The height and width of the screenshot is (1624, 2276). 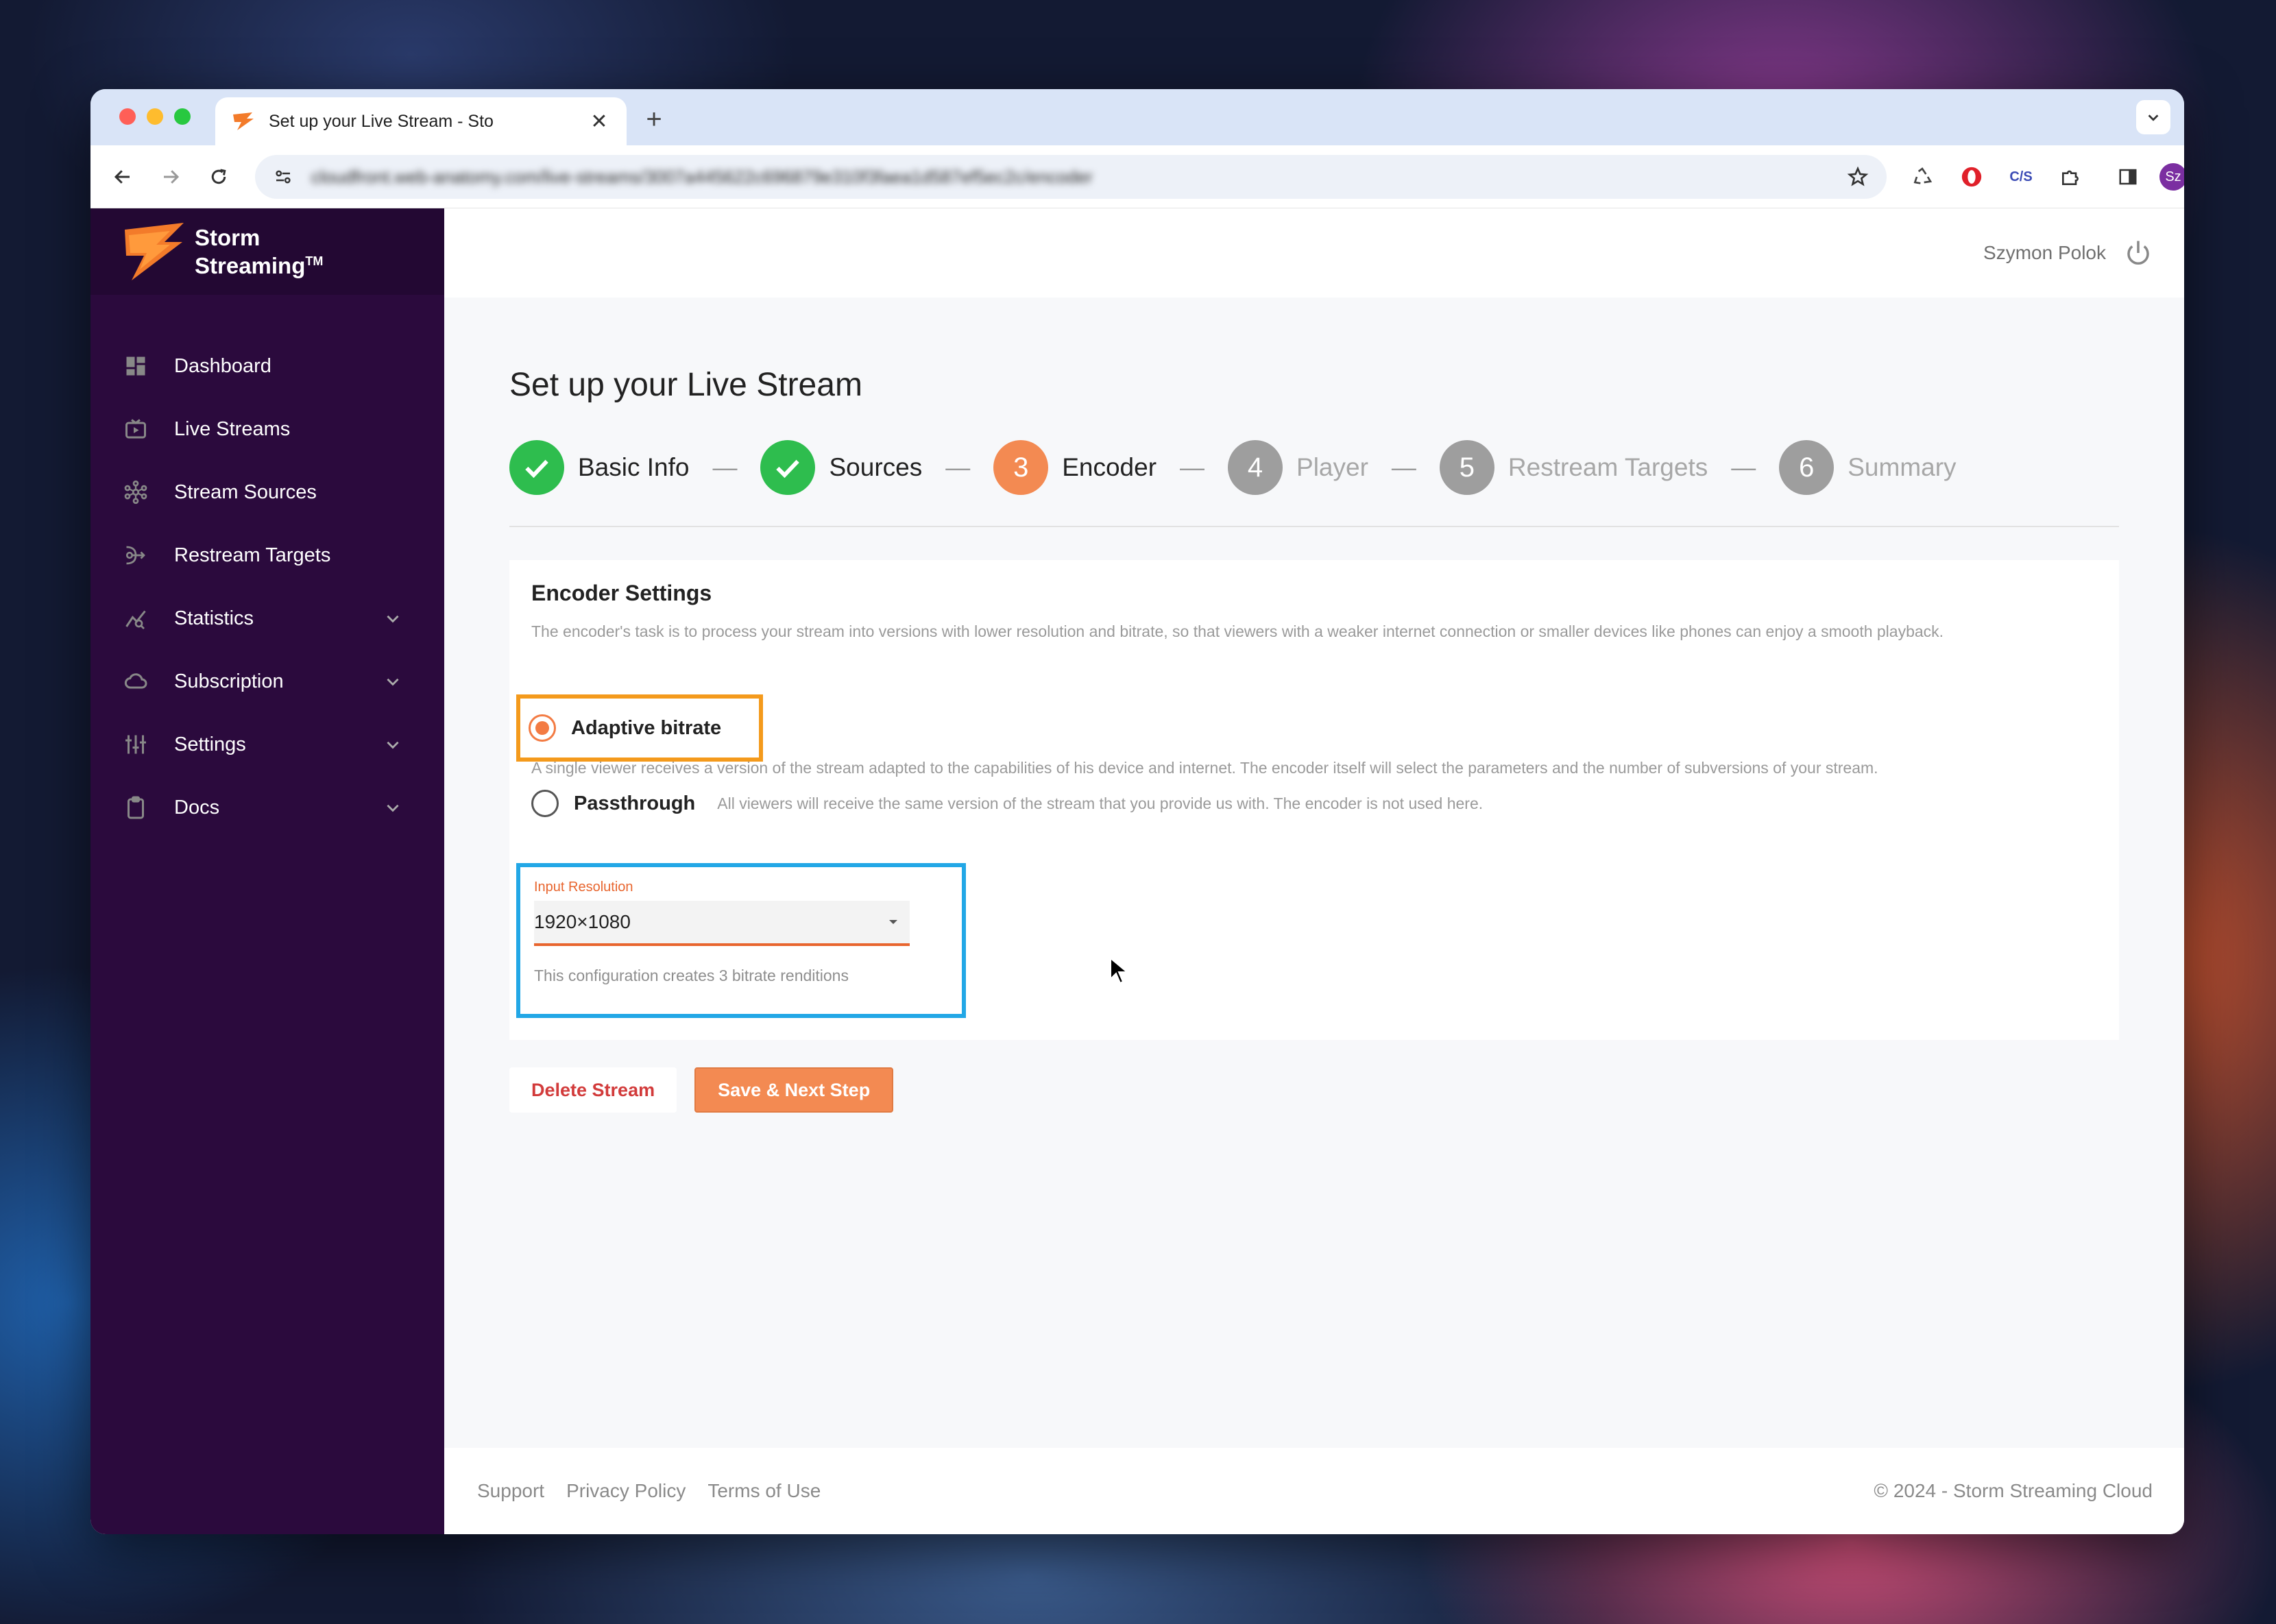 I want to click on radio-adaptive-bitrate, so click(x=542, y=728).